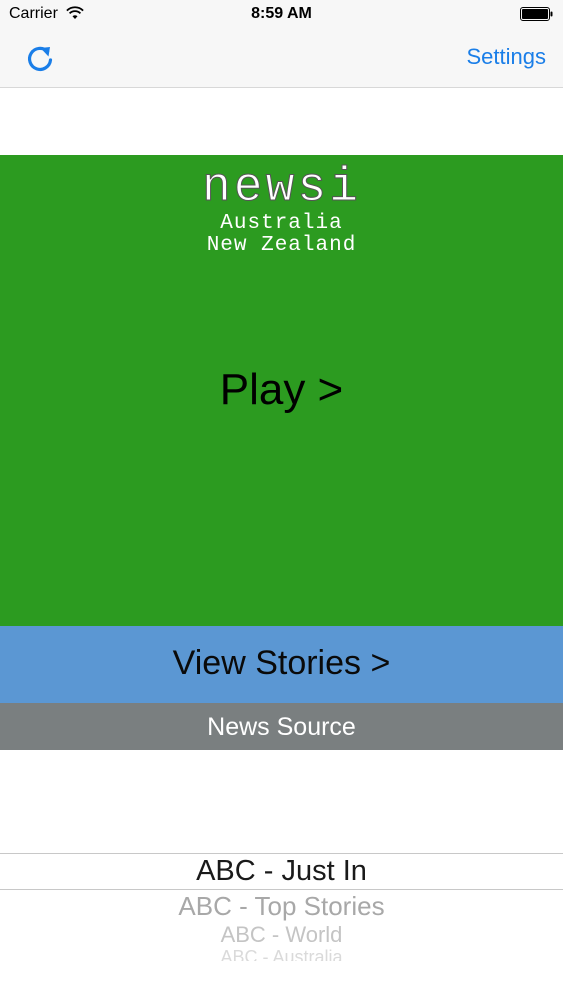 Image resolution: width=563 pixels, height=1000 pixels. I want to click on picker-selection-top-line, so click(281, 853).